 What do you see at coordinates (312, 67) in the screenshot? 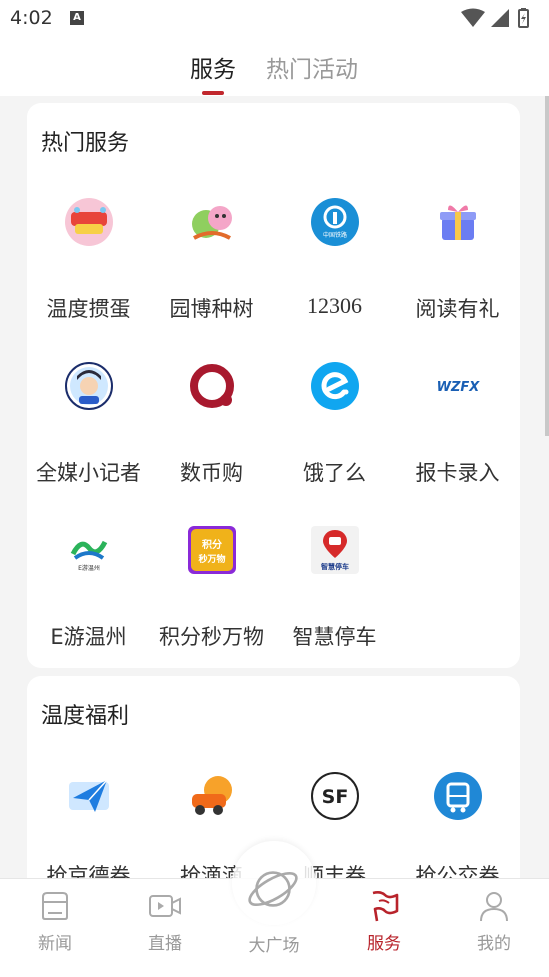
I see `tab-hot-activities: 热门活动` at bounding box center [312, 67].